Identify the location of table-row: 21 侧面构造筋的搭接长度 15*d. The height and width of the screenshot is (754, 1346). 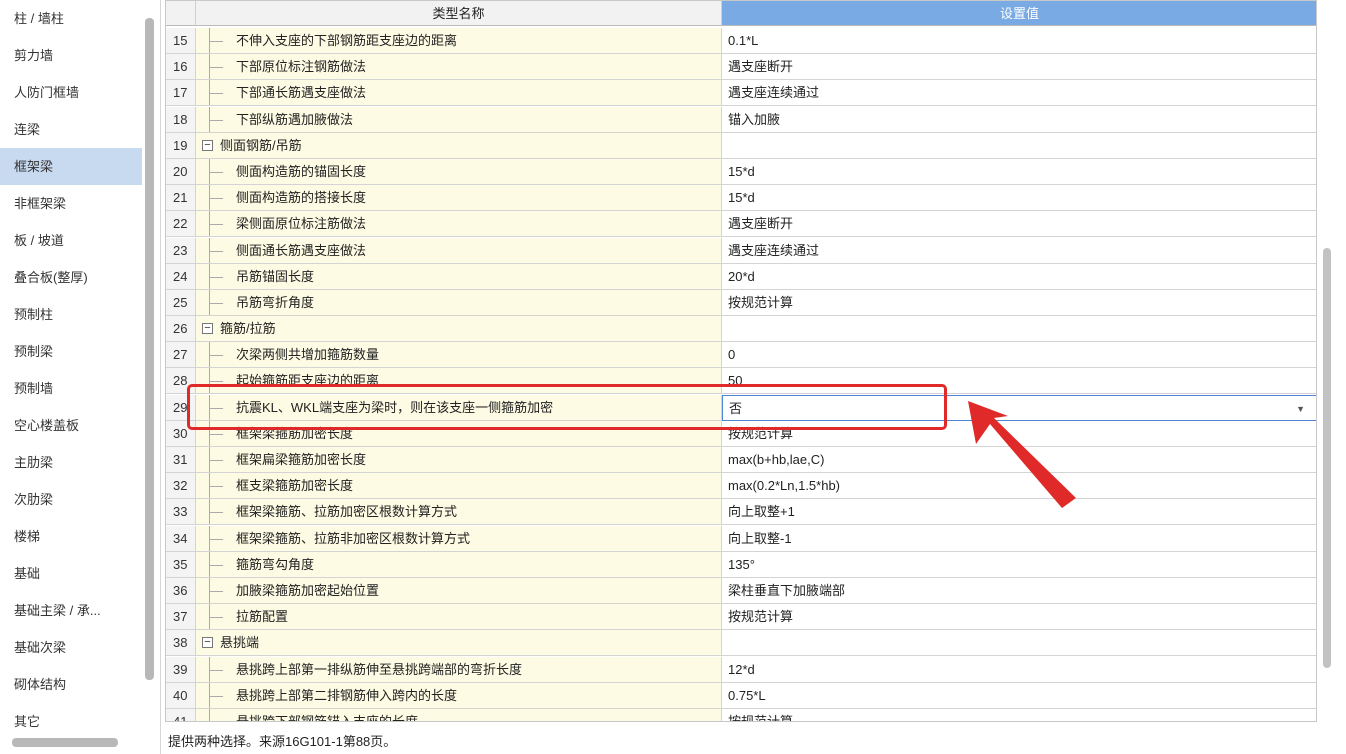
(741, 198).